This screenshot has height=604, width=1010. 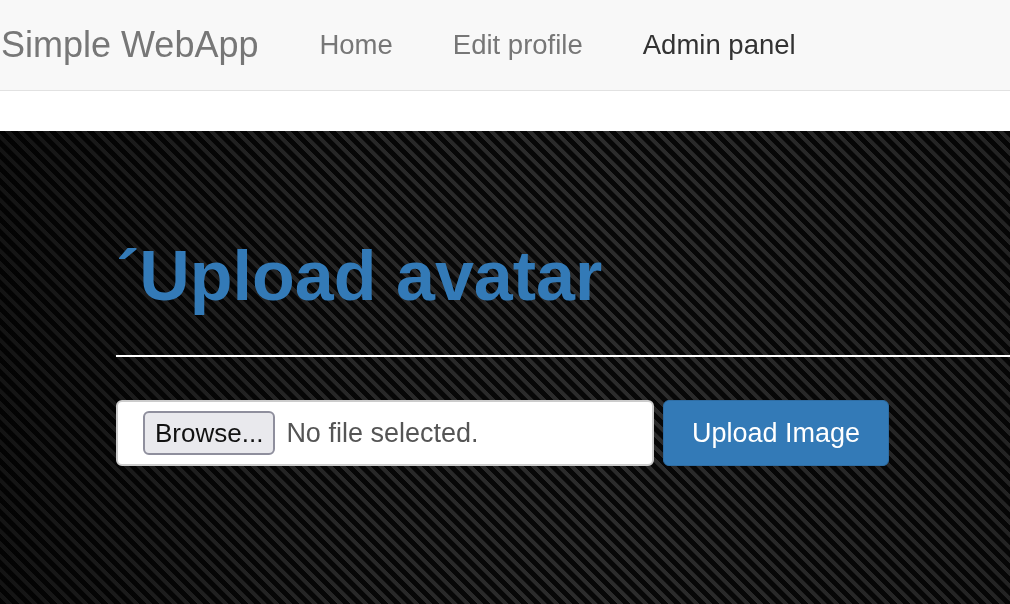 I want to click on nav-link: Edit profile, so click(x=517, y=45).